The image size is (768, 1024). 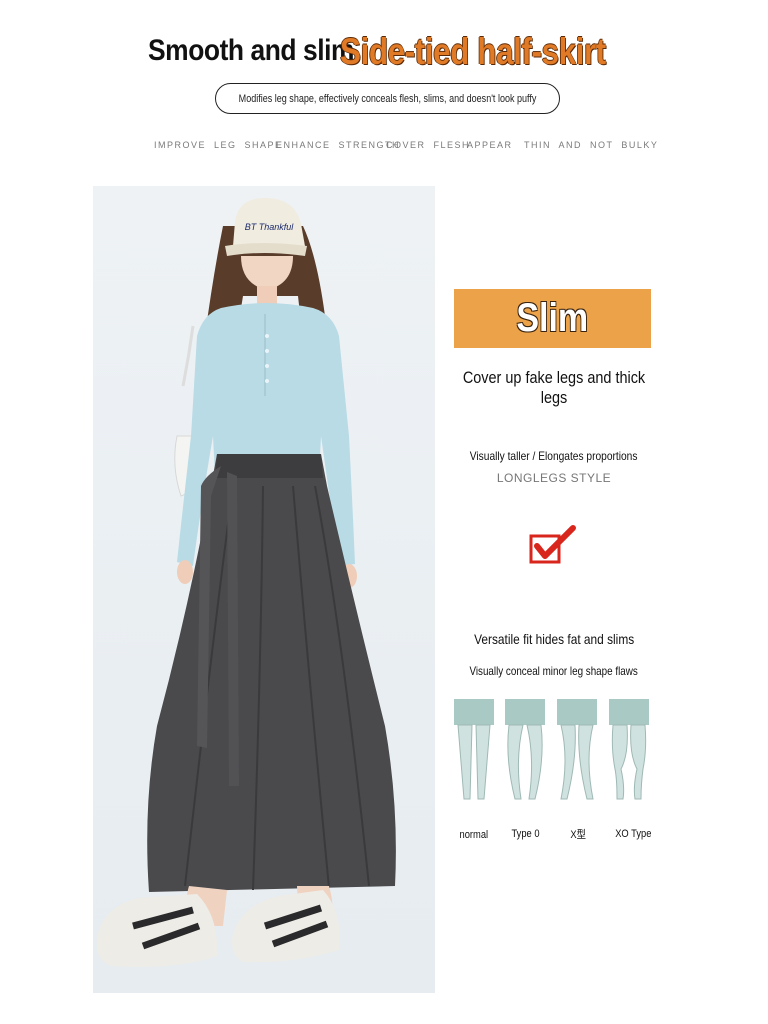 I want to click on feature-label: THIN AND NOT BULKY, so click(x=591, y=145).